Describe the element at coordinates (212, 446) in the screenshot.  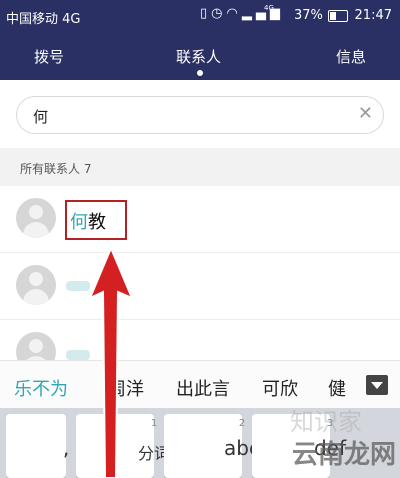
I see `key-2: 2 abc` at that location.